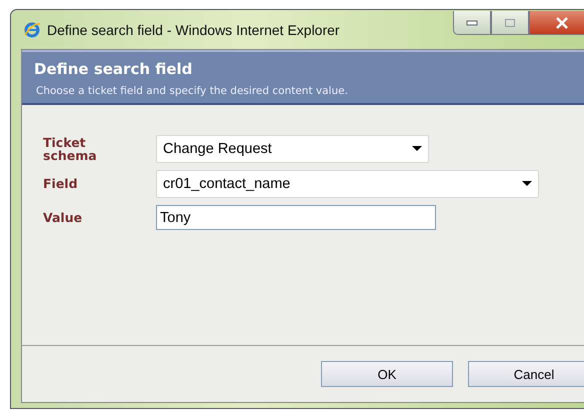 The width and height of the screenshot is (584, 412). Describe the element at coordinates (114, 69) in the screenshot. I see `dialog-title: Define search field` at that location.